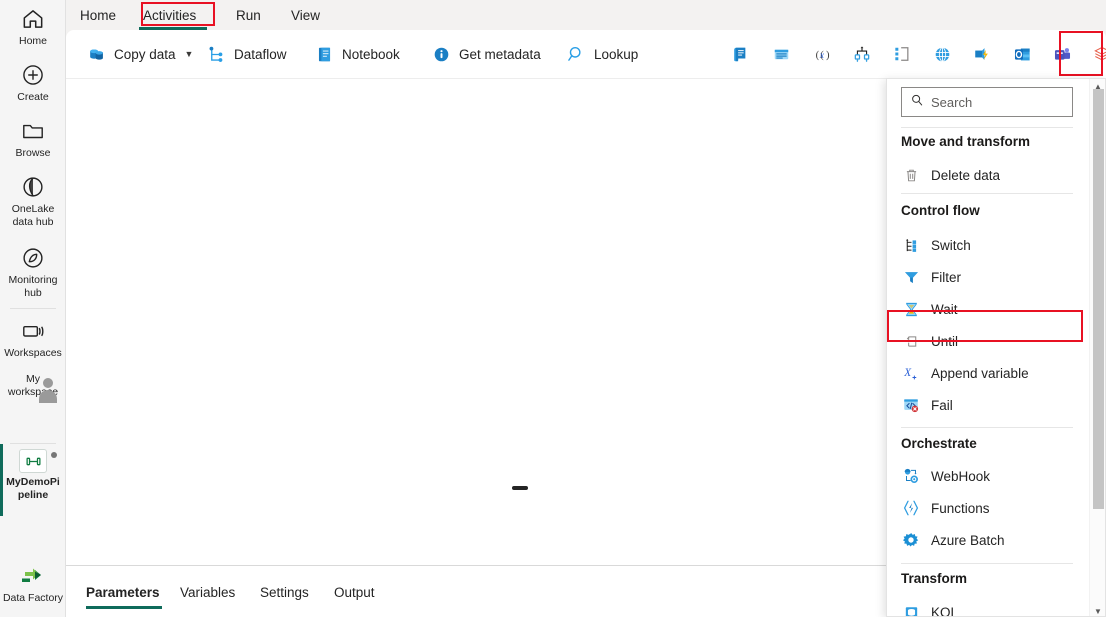 This screenshot has height=617, width=1106. What do you see at coordinates (33, 272) in the screenshot?
I see `sidebar-item-monitoring-hub: Monitoring hub` at bounding box center [33, 272].